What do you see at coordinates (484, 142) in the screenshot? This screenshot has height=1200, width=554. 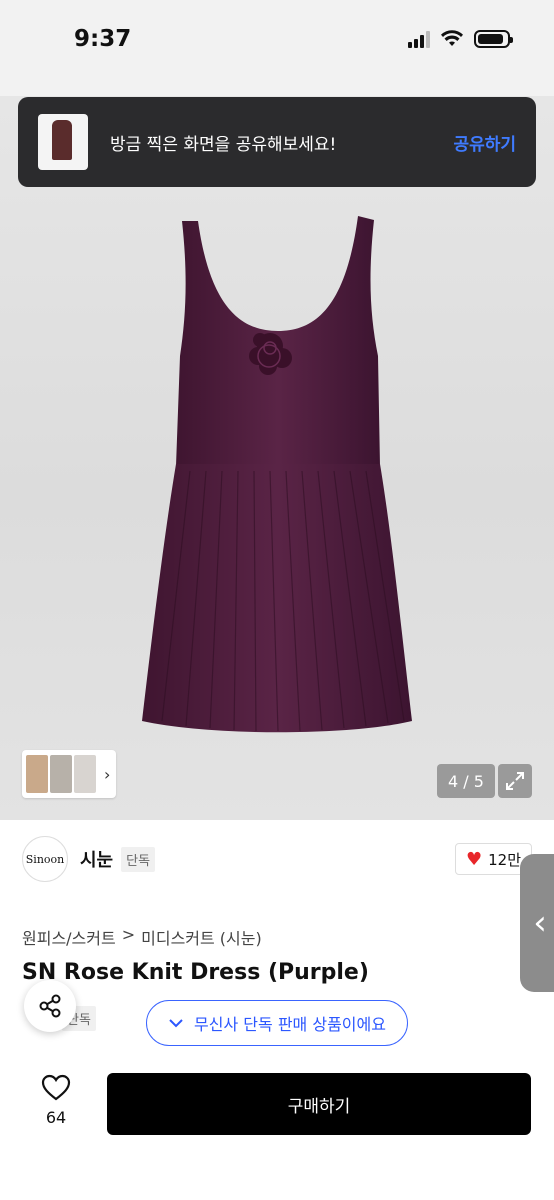 I see `share-toast-button: 공유하기` at bounding box center [484, 142].